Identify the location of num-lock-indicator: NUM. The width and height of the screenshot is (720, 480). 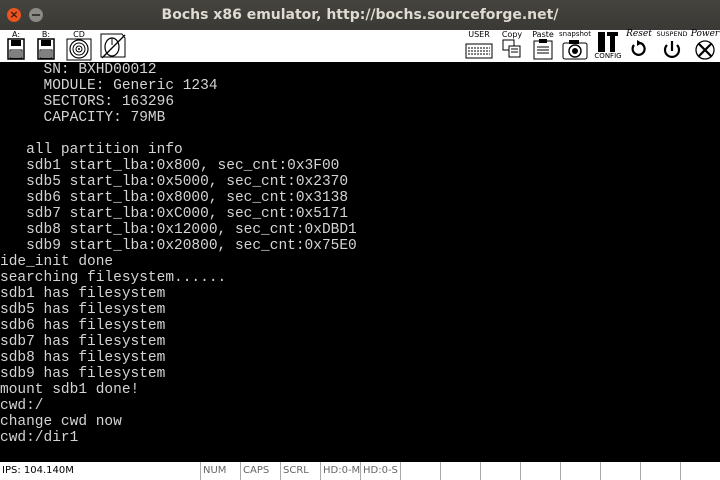
(220, 471).